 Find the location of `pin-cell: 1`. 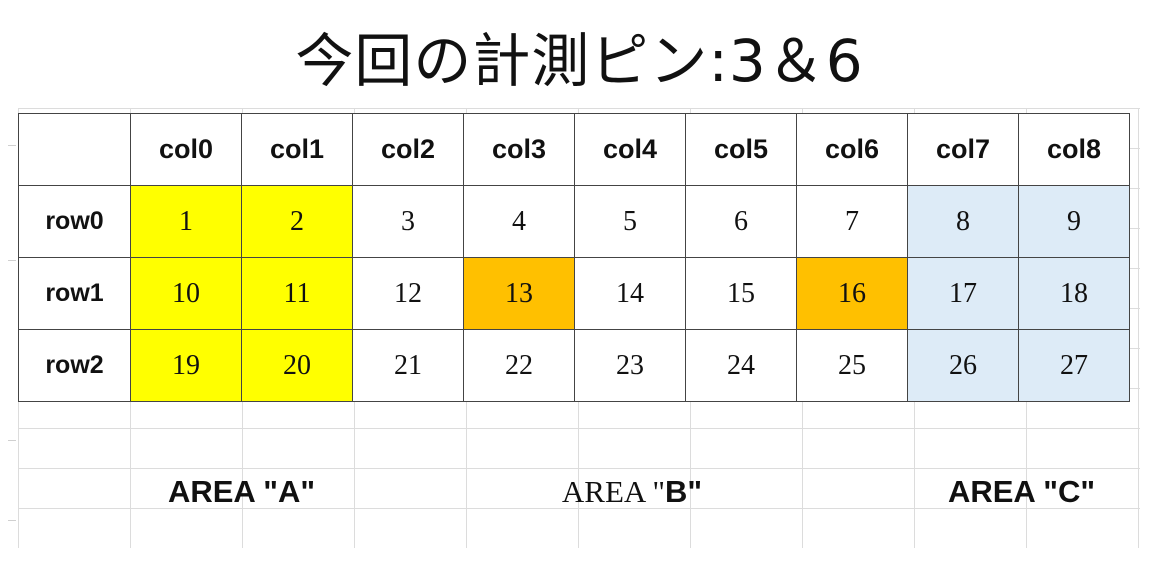

pin-cell: 1 is located at coordinates (186, 221).